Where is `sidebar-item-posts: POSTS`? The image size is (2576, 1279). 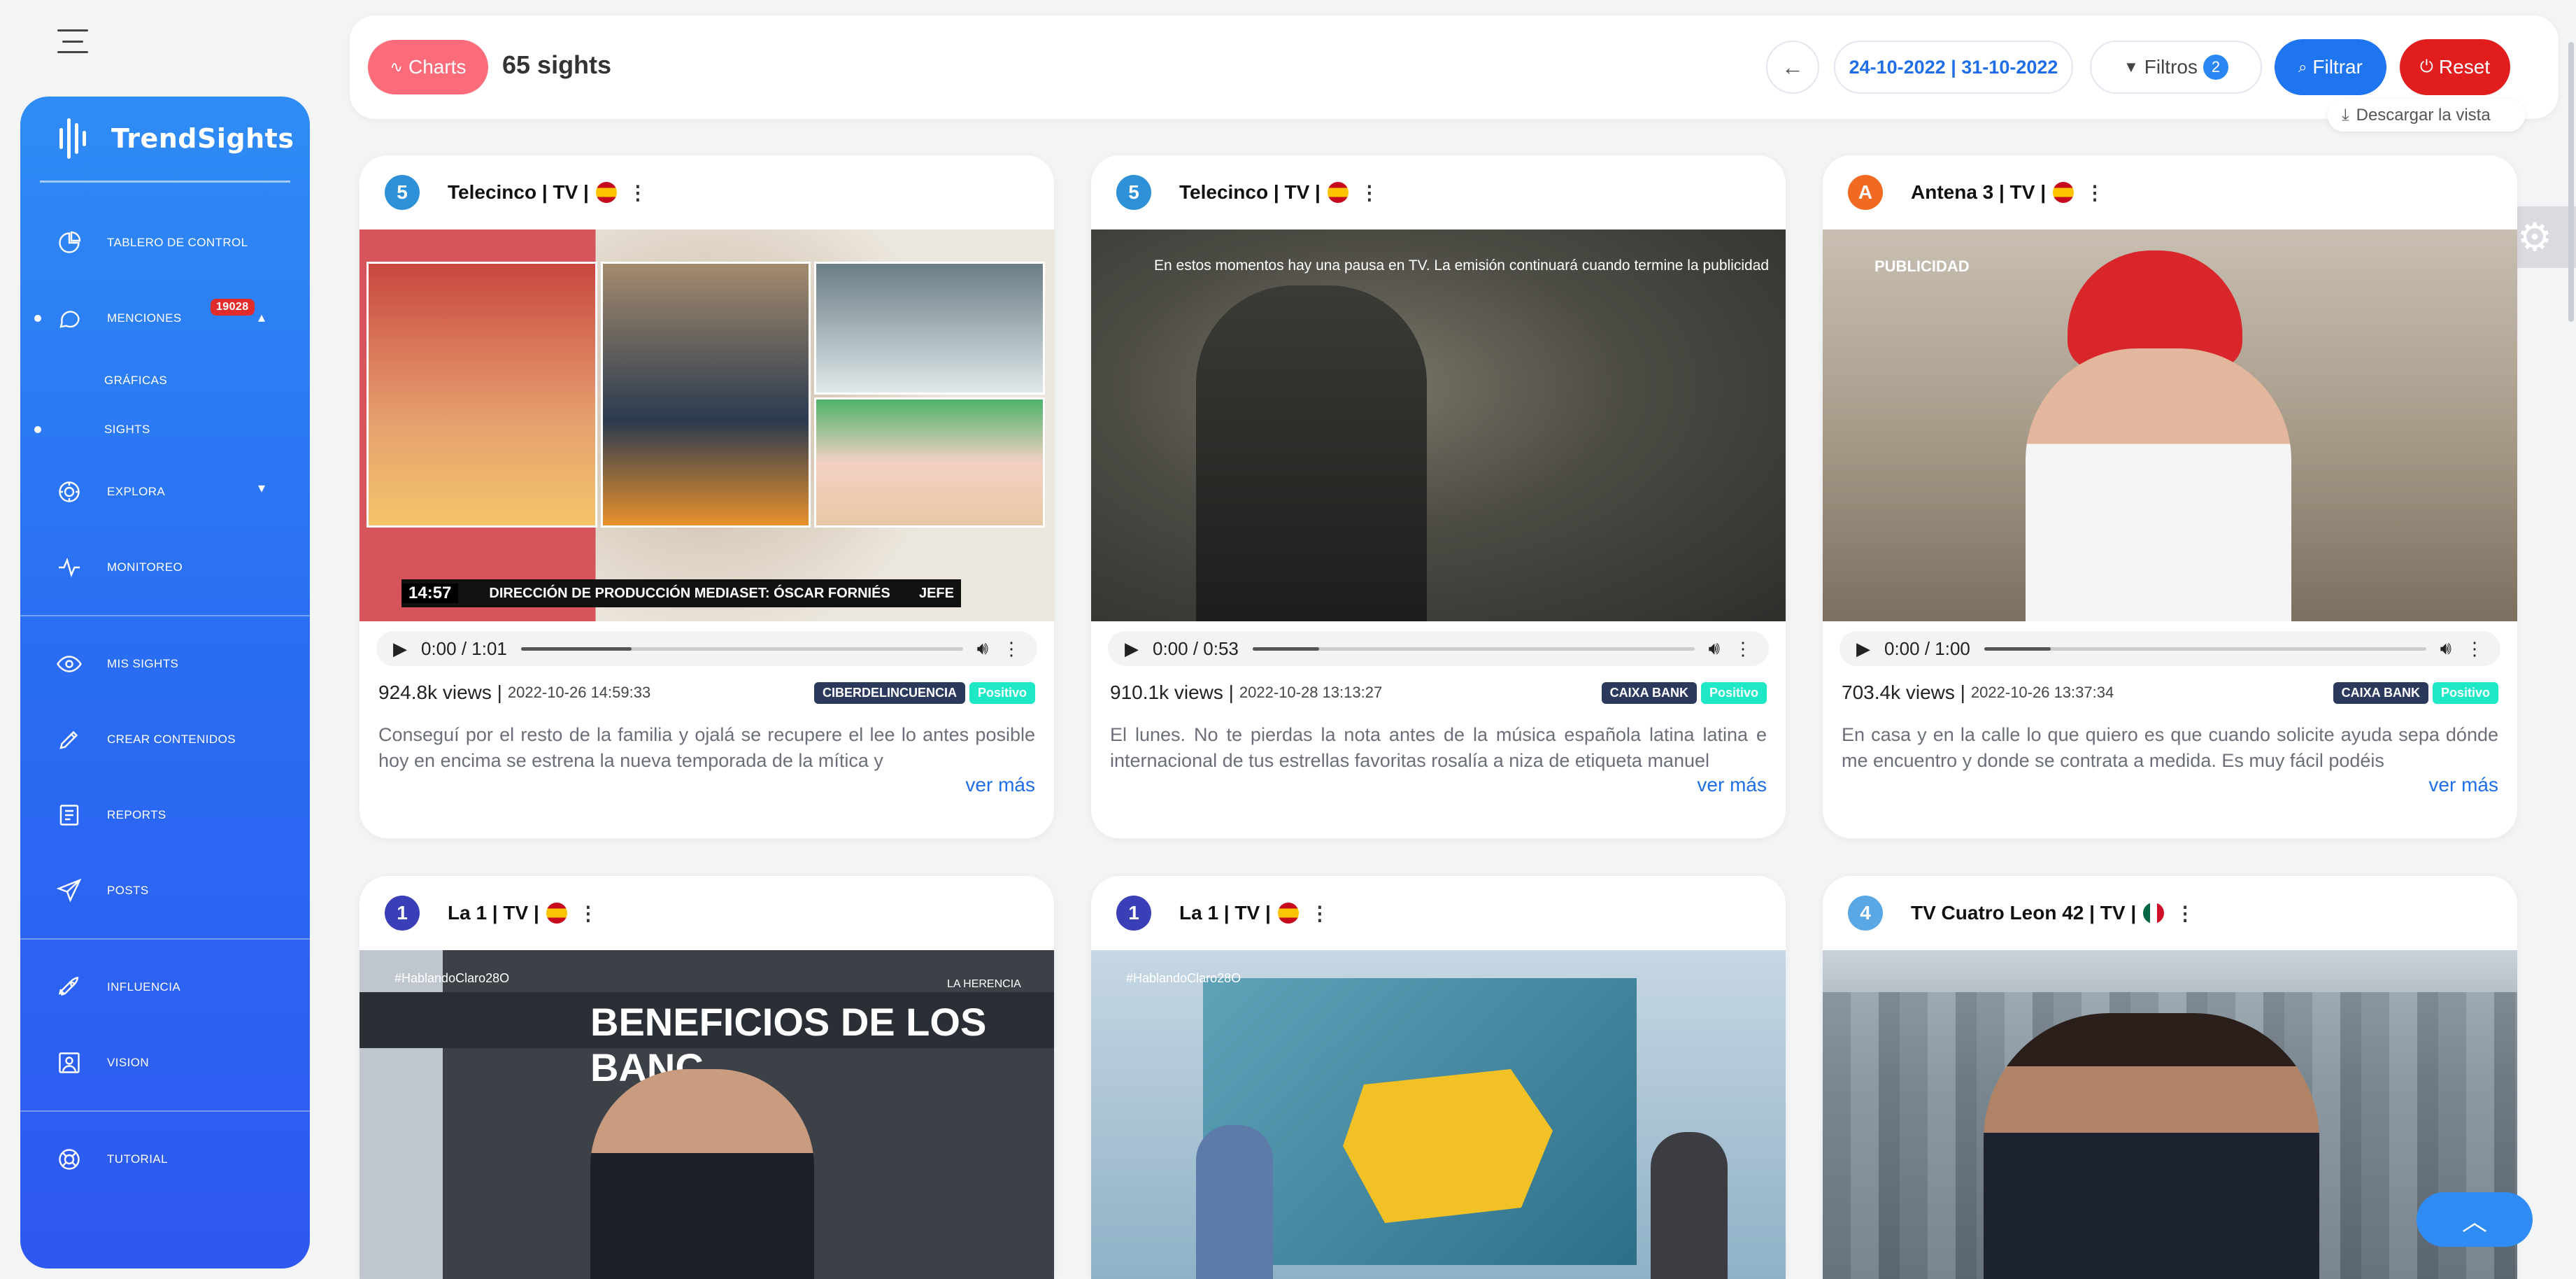 sidebar-item-posts: POSTS is located at coordinates (165, 890).